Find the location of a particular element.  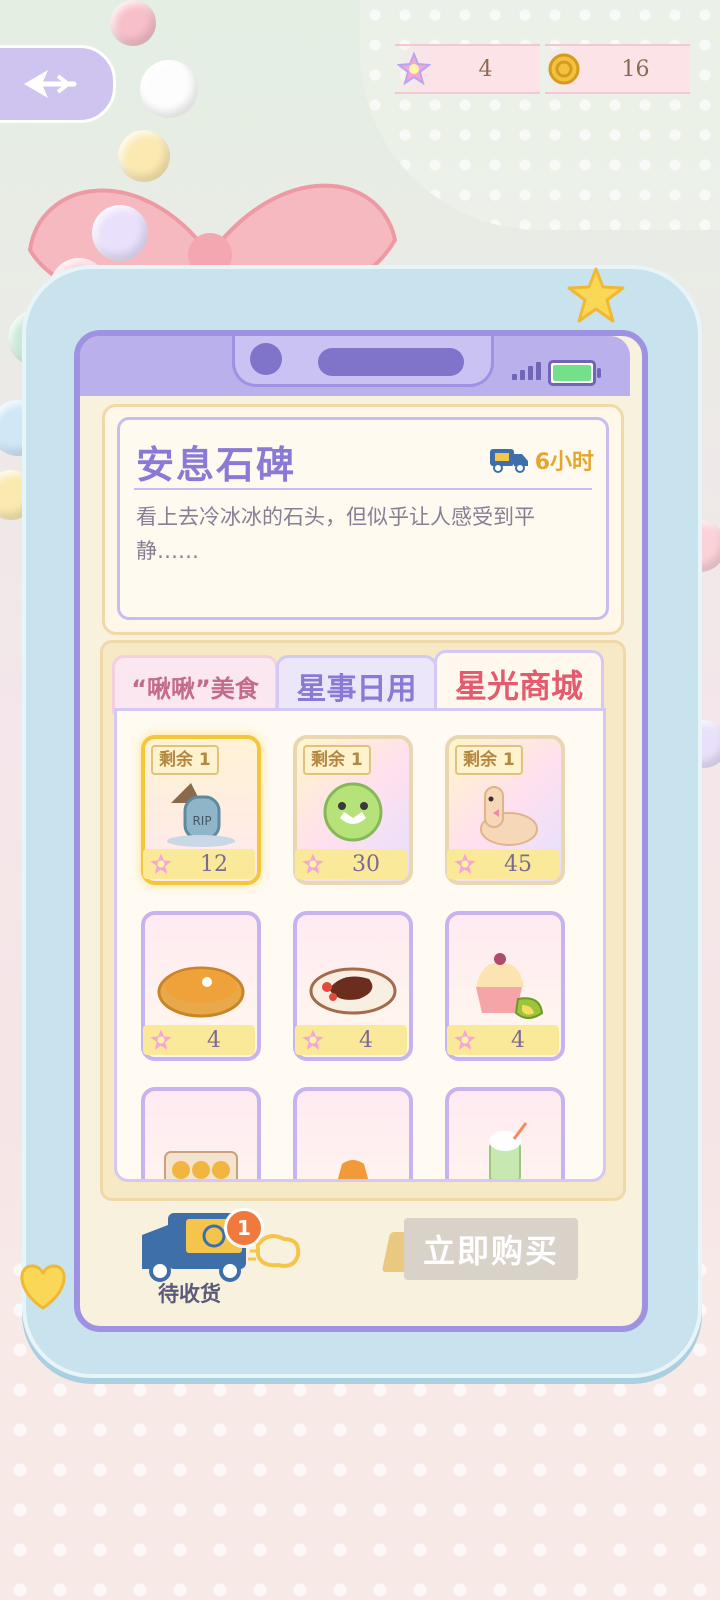

back-arrow-icon is located at coordinates (50, 84).